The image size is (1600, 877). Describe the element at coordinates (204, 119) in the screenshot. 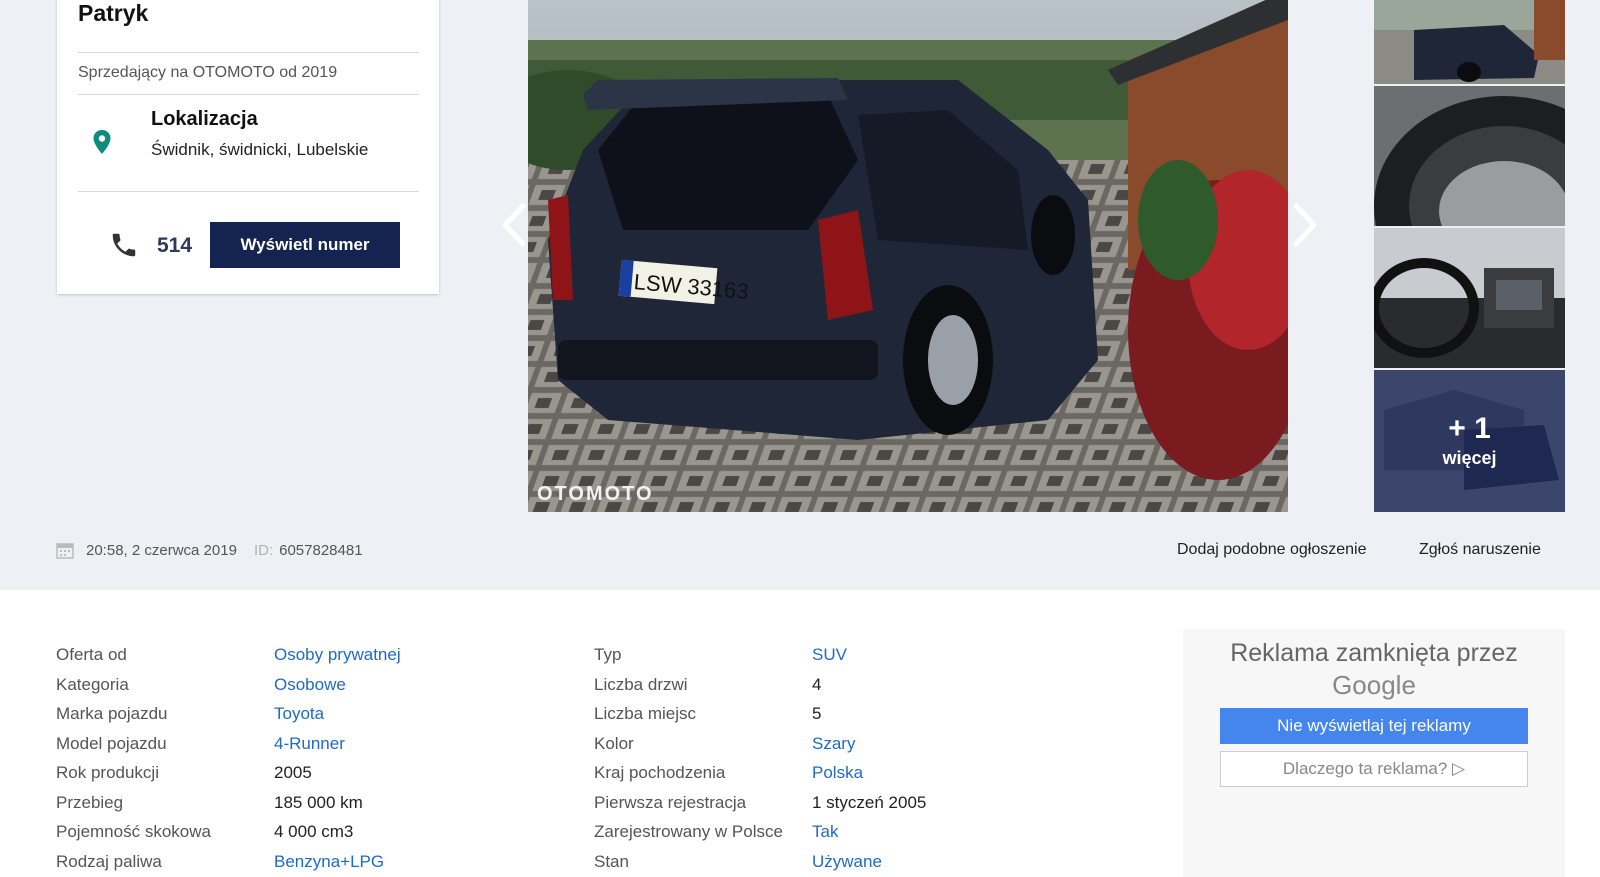

I see `location-label: Lokalizacja` at that location.